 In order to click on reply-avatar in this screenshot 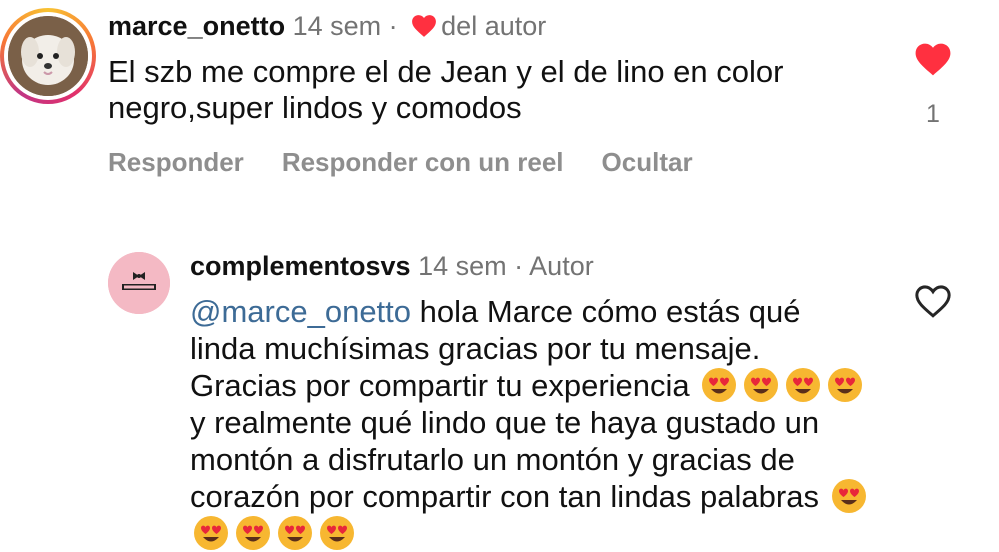, I will do `click(139, 283)`.